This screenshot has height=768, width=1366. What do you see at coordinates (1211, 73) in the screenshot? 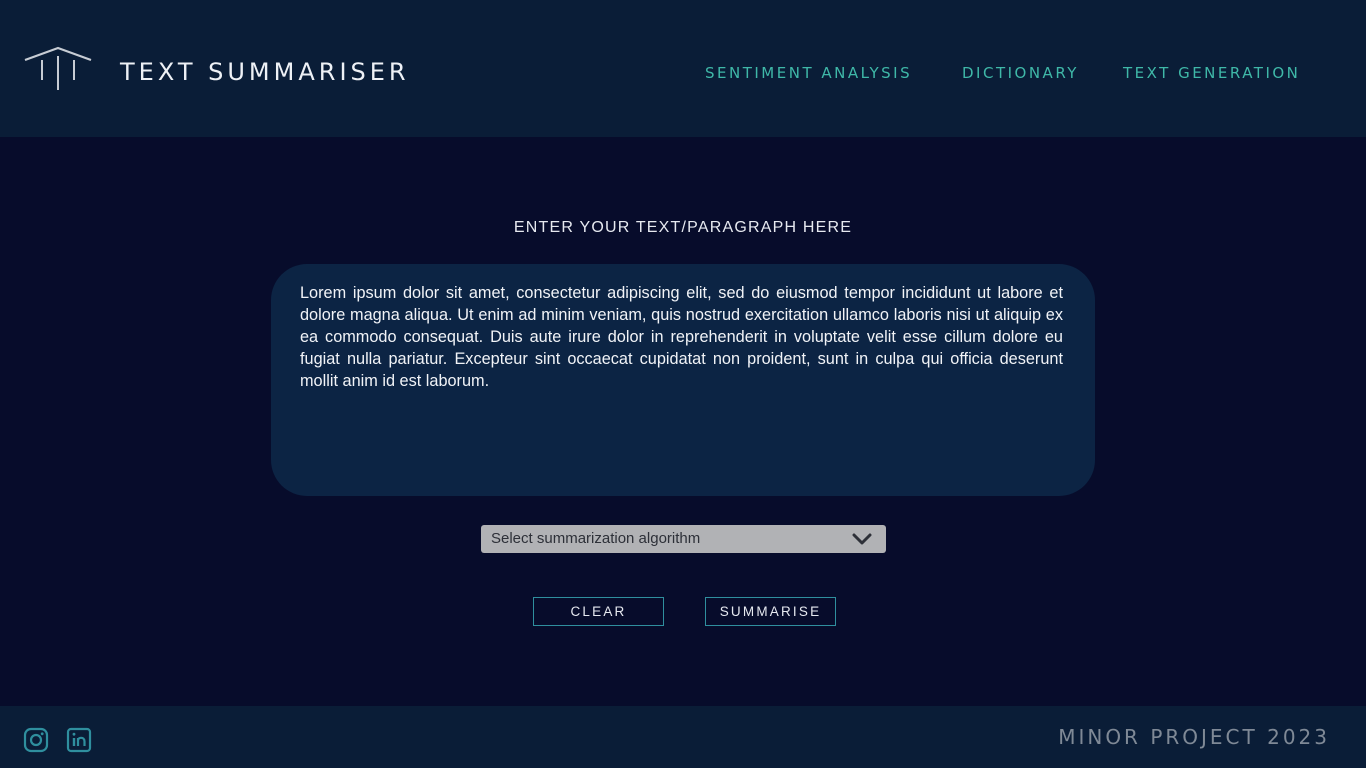
I see `nav-link-text-generation: TEXT GENERATION` at bounding box center [1211, 73].